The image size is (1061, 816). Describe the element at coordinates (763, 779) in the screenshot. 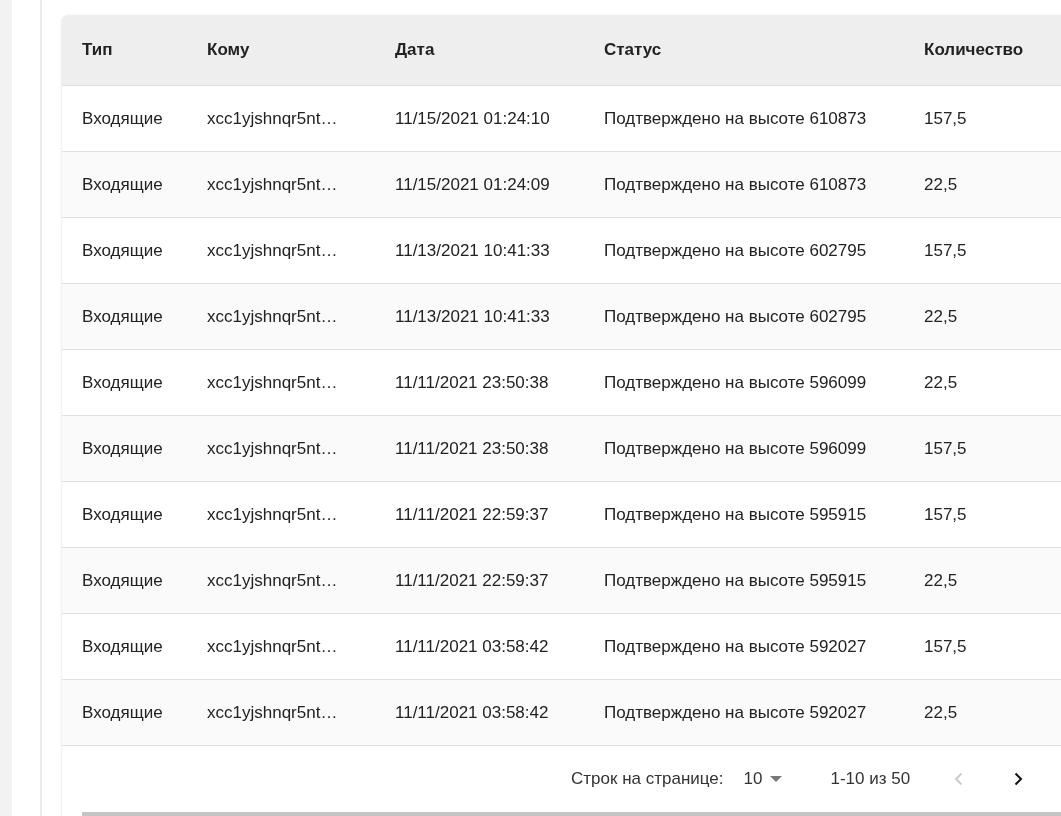

I see `rows-per-page-select: 10` at that location.